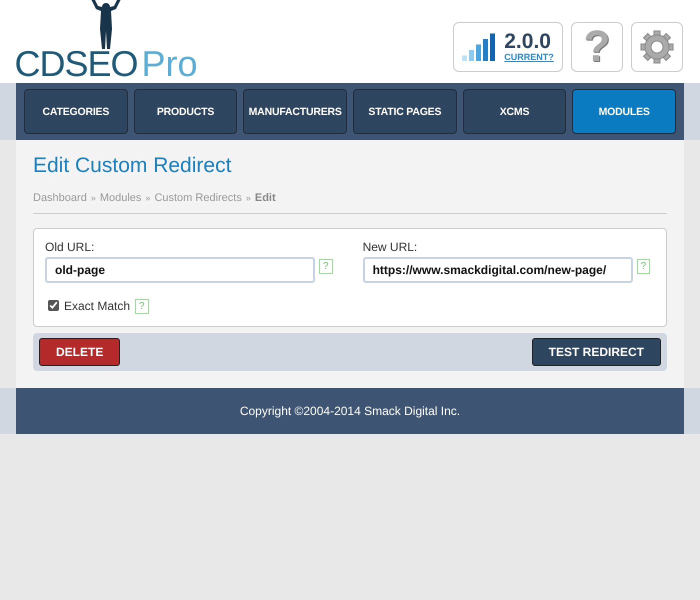 The width and height of the screenshot is (700, 600). Describe the element at coordinates (170, 64) in the screenshot. I see `logo-suffix: Pro` at that location.